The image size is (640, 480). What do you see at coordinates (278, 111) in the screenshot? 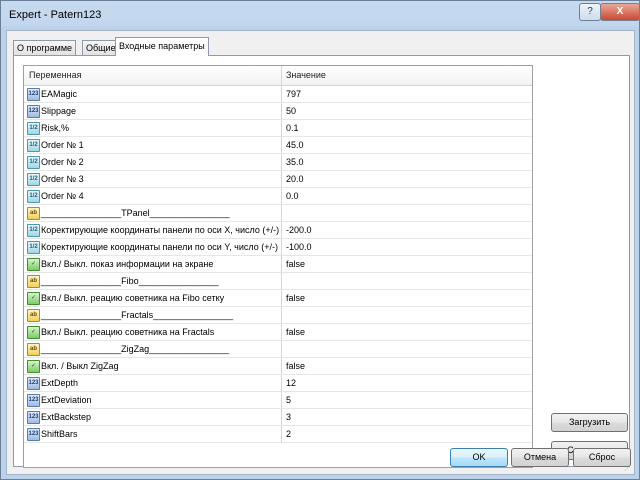
I see `parameter-row: 123 Slippage 50` at bounding box center [278, 111].